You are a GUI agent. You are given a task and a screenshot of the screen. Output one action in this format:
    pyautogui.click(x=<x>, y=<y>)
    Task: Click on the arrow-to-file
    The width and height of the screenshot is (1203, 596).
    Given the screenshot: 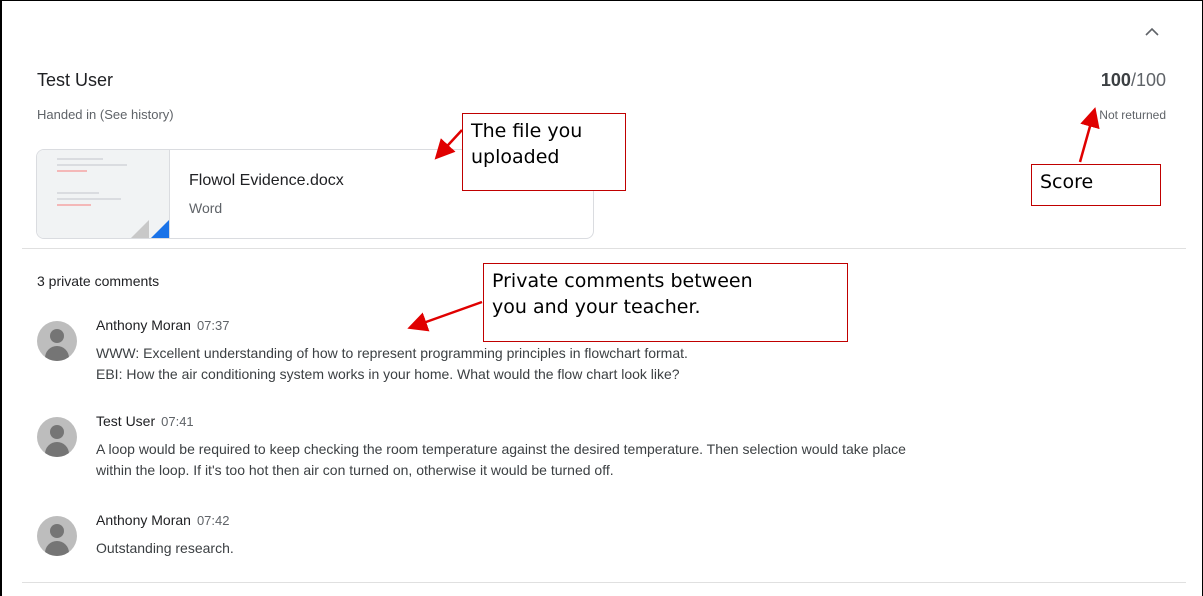 What is the action you would take?
    pyautogui.click(x=448, y=144)
    